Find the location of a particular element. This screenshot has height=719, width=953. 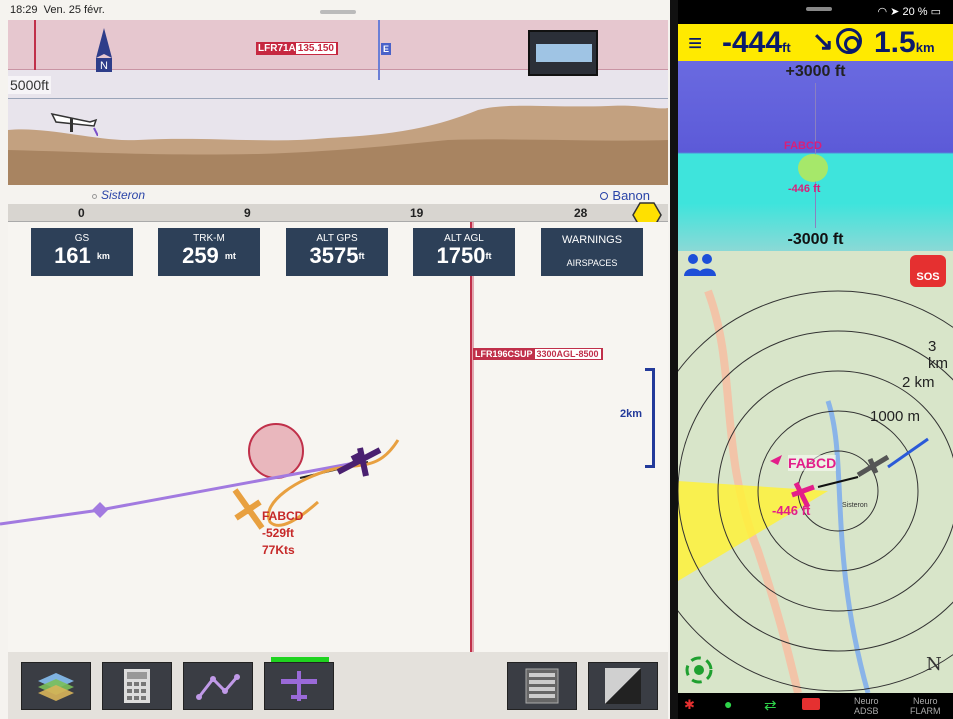

profile-top-label: +3000 ft is located at coordinates (815, 71).